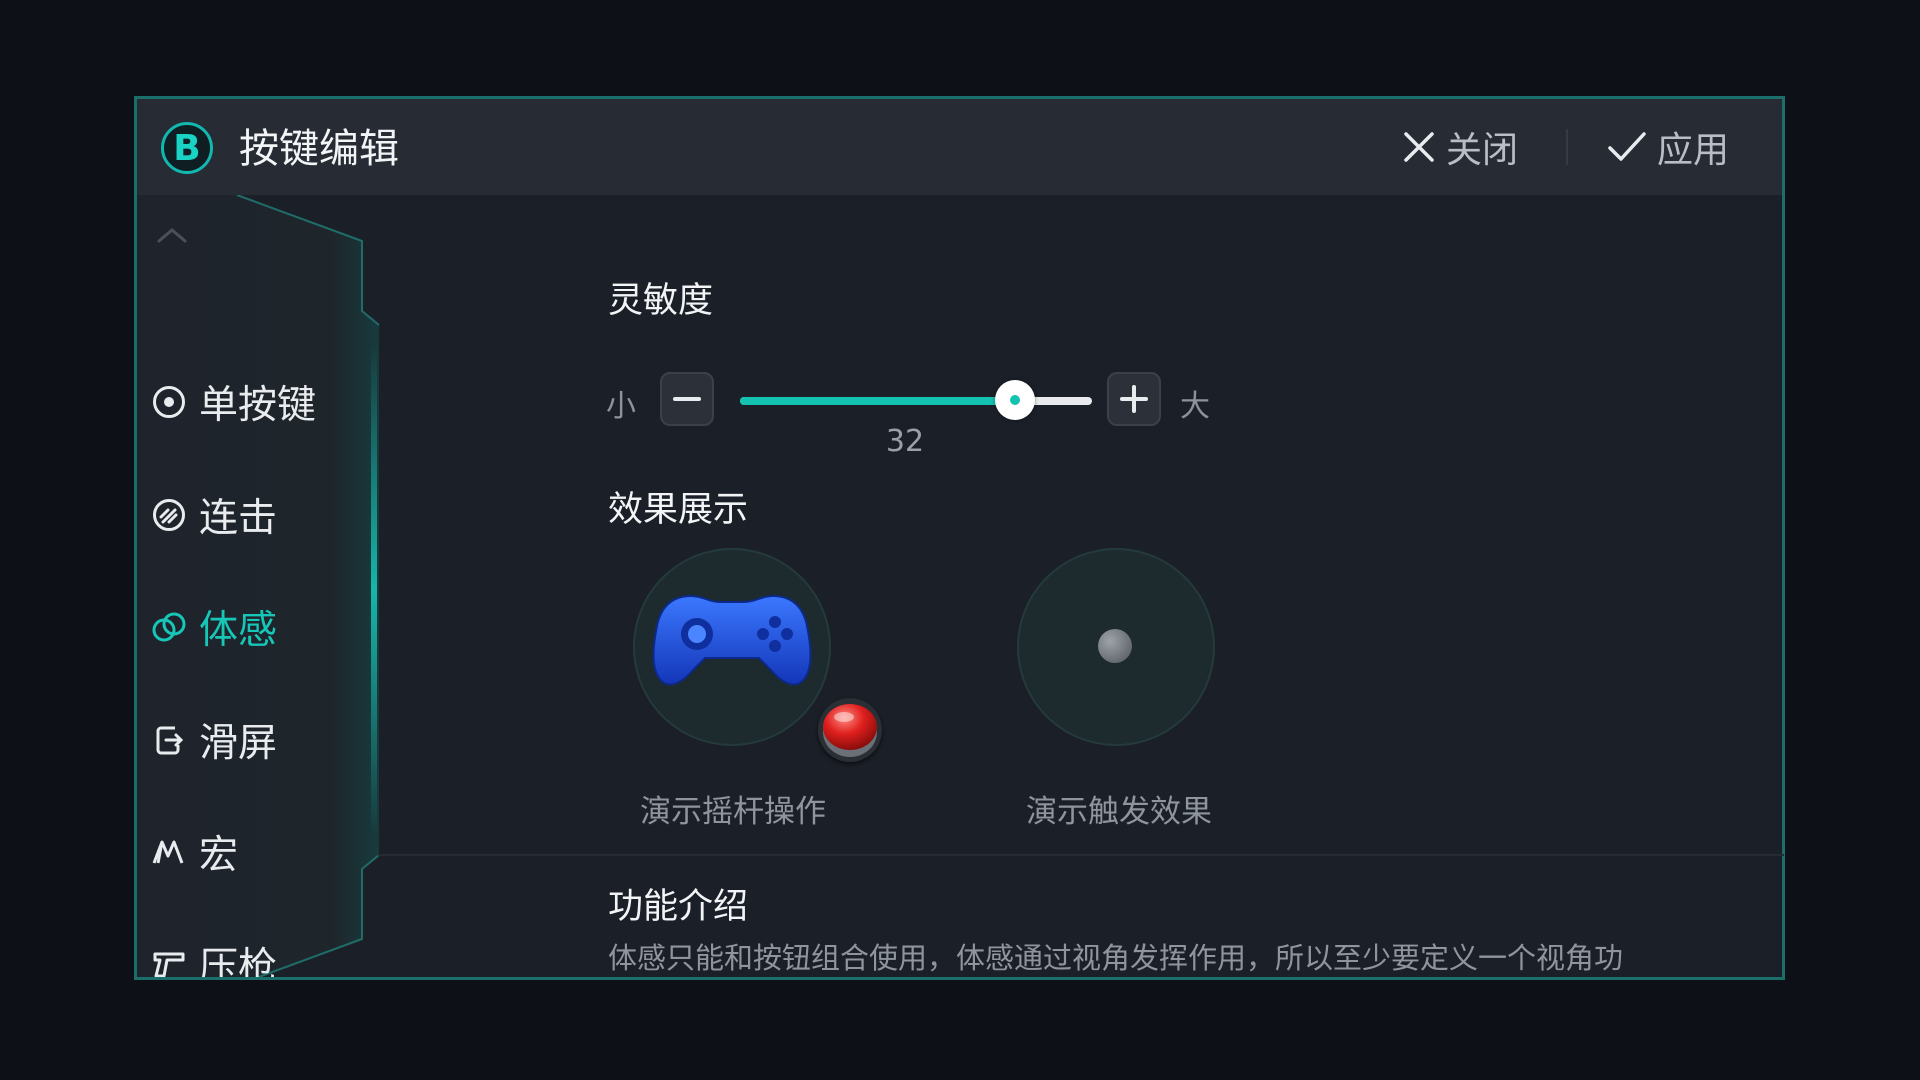 The image size is (1920, 1080). What do you see at coordinates (262, 586) in the screenshot?
I see `sidebar: 单按键 连击 体感 滑屏 宏 压枪` at bounding box center [262, 586].